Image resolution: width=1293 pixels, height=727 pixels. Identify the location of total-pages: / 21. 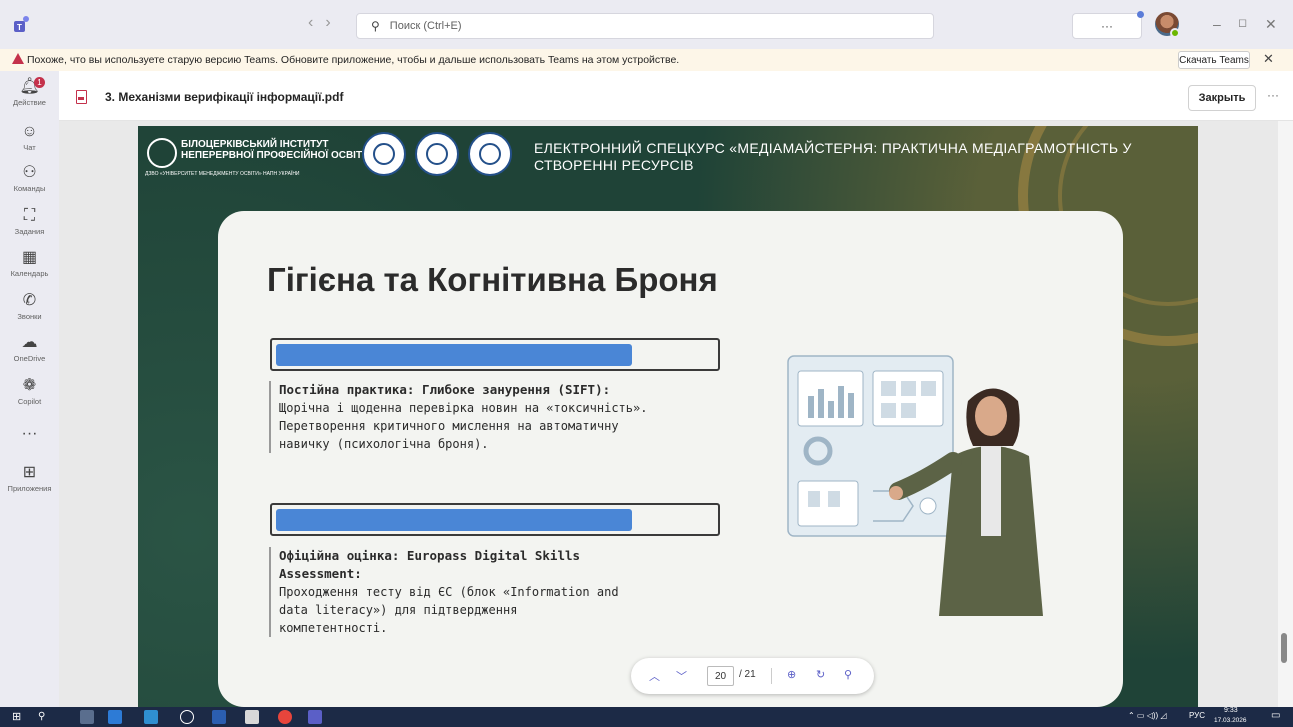
(747, 674).